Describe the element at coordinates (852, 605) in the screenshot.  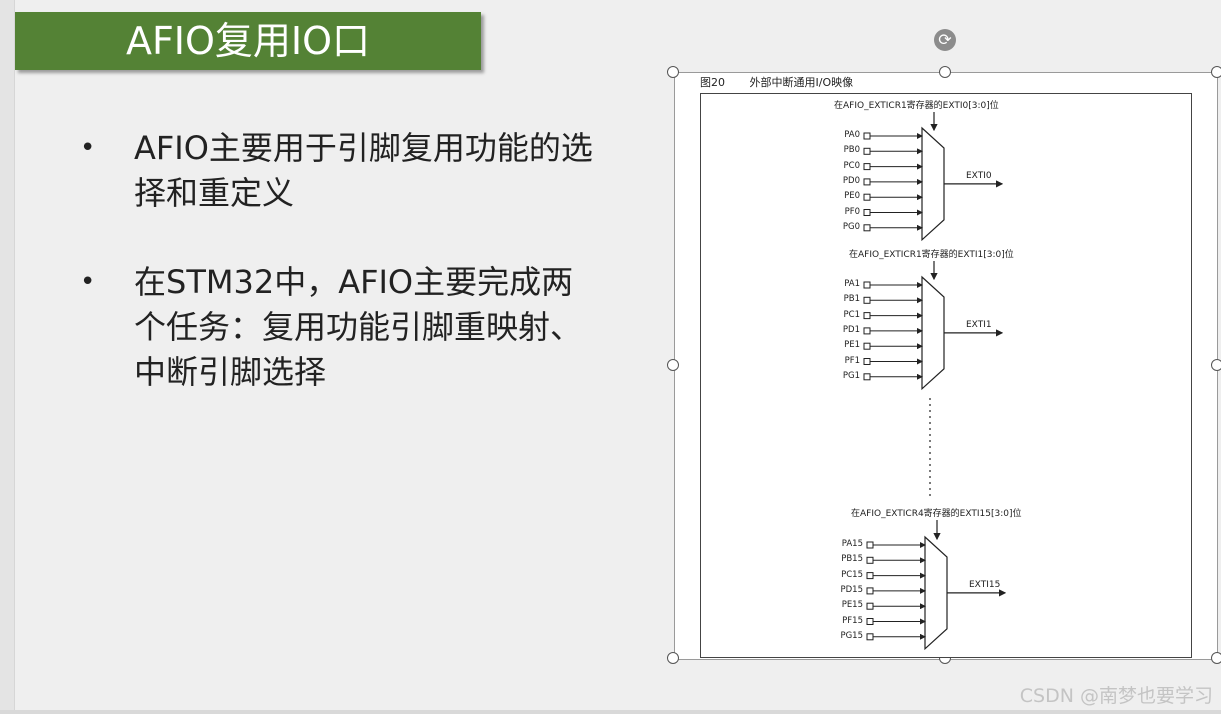
I see `pin-label: PE15` at that location.